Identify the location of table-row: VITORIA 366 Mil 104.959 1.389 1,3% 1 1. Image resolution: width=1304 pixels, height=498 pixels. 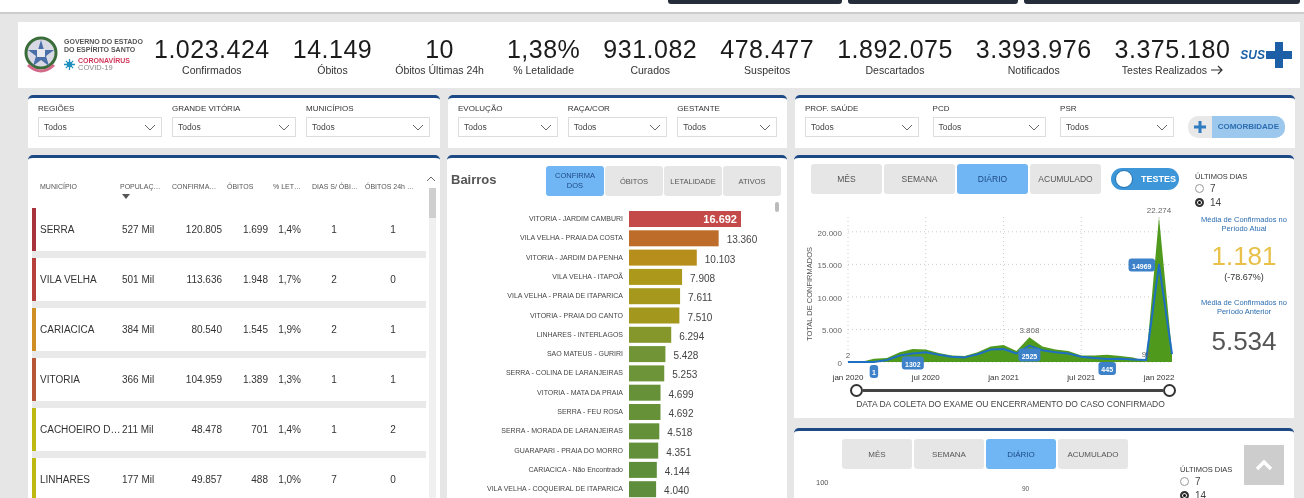
(229, 383).